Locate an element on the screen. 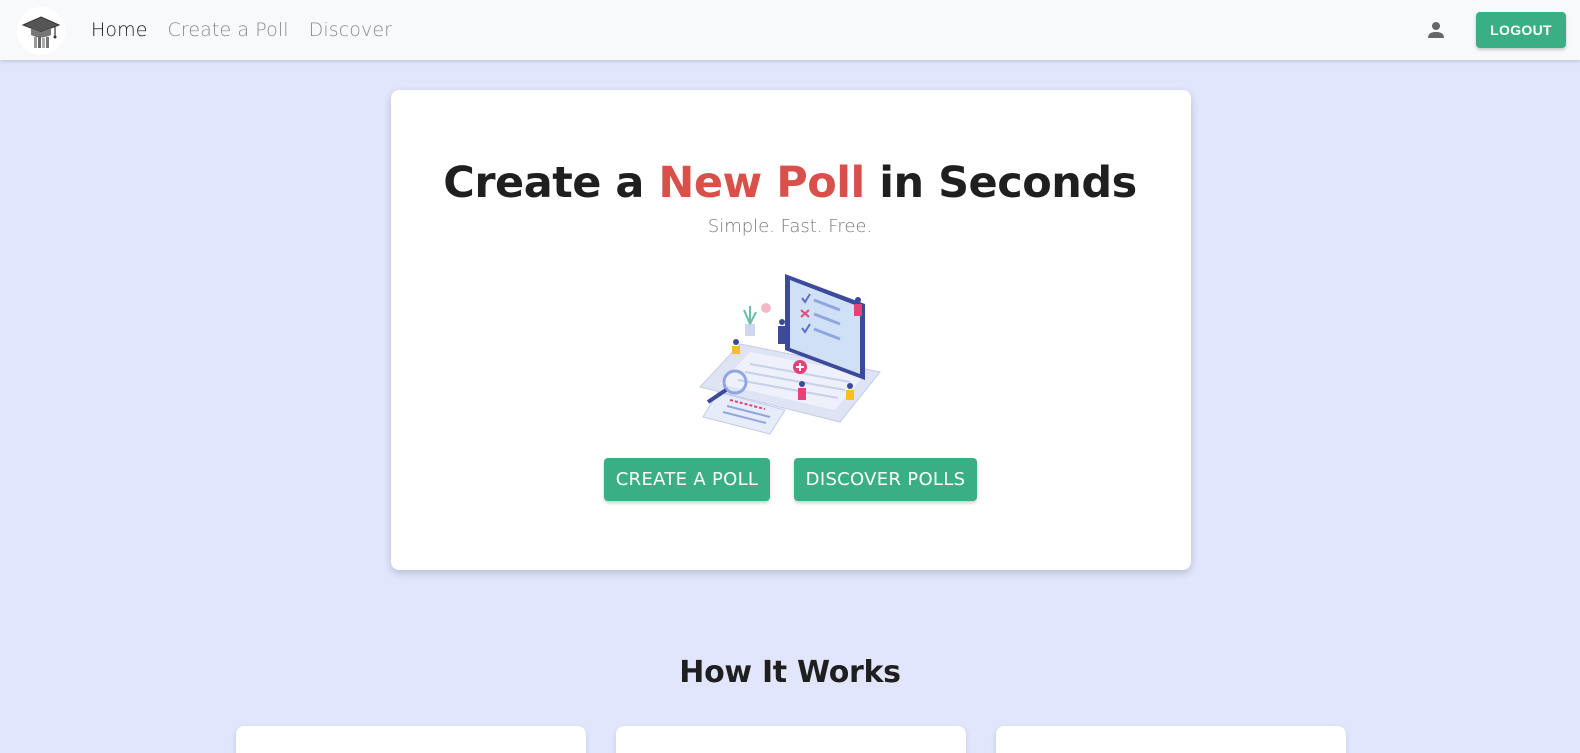  navbar: Home Create a Poll Discover LOGOUT is located at coordinates (790, 30).